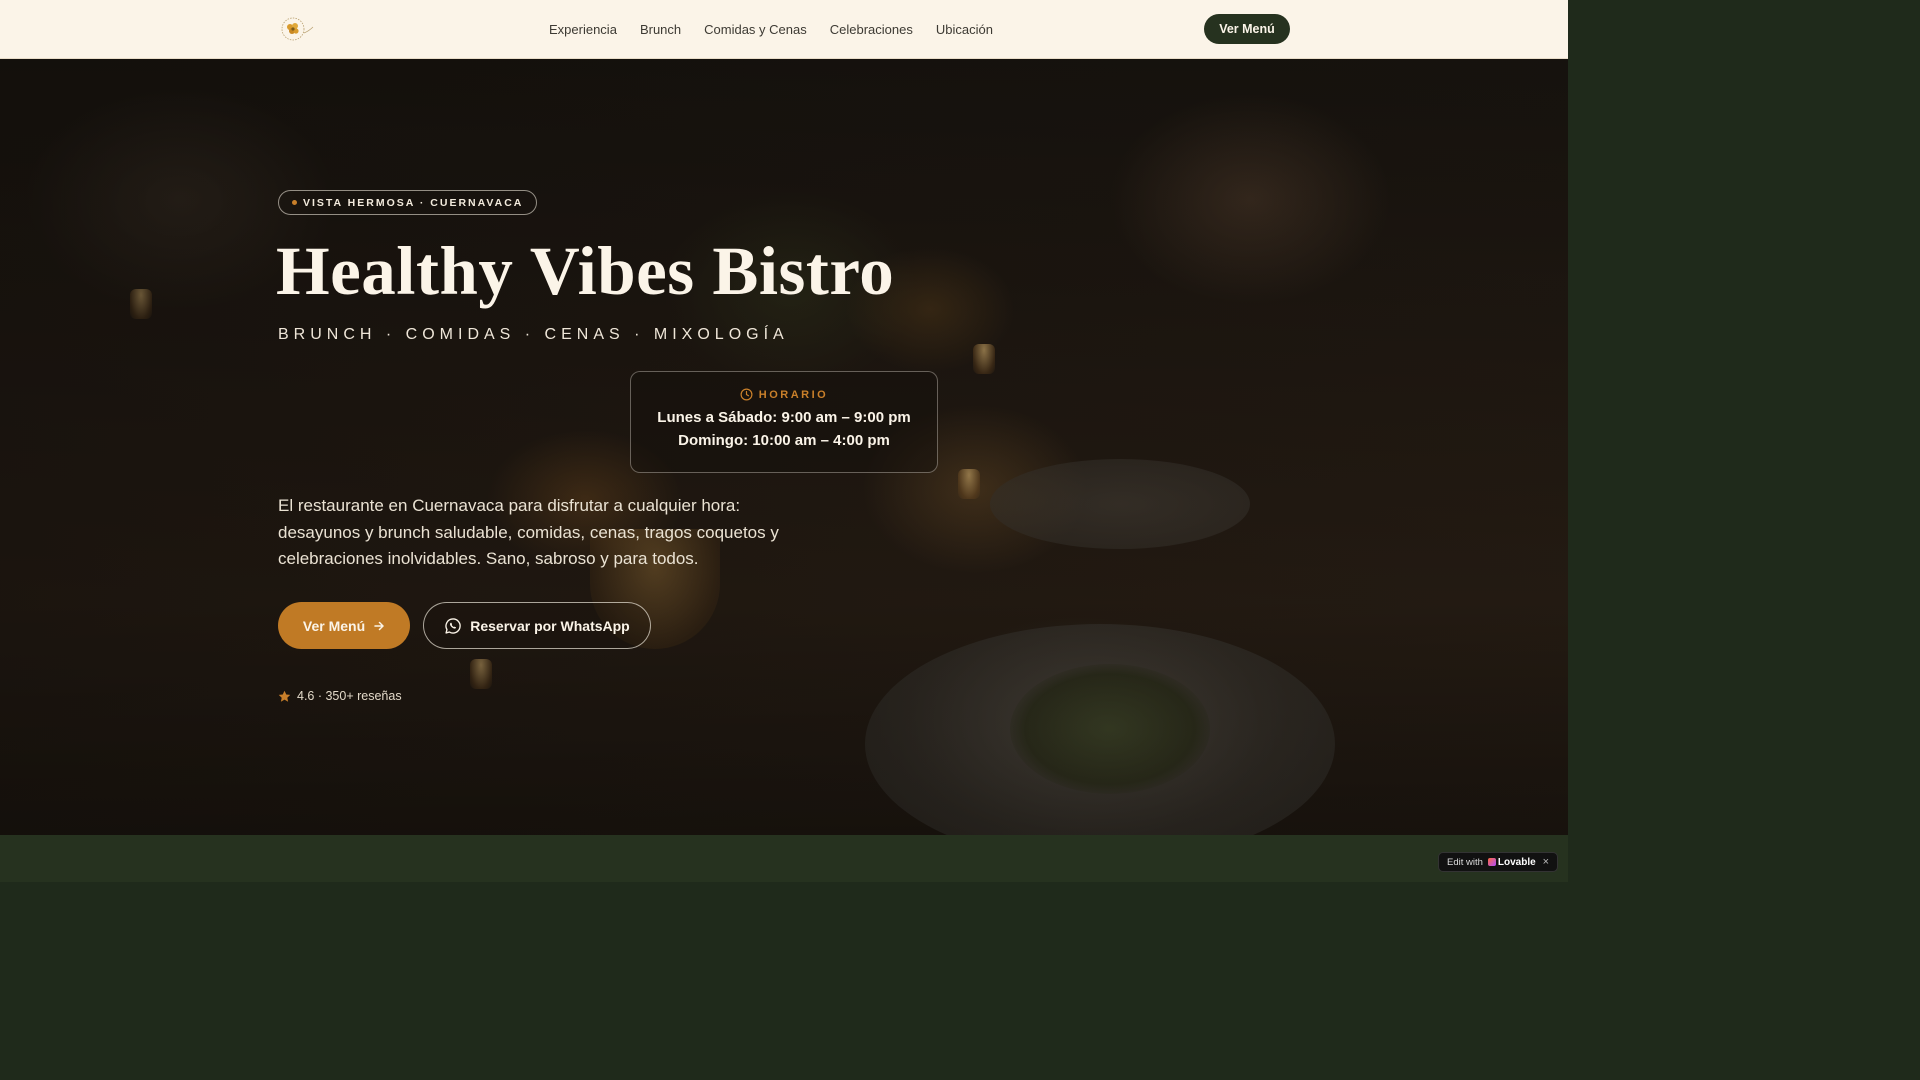  I want to click on hero-title: Healthy Vibes Bistro, so click(585, 271).